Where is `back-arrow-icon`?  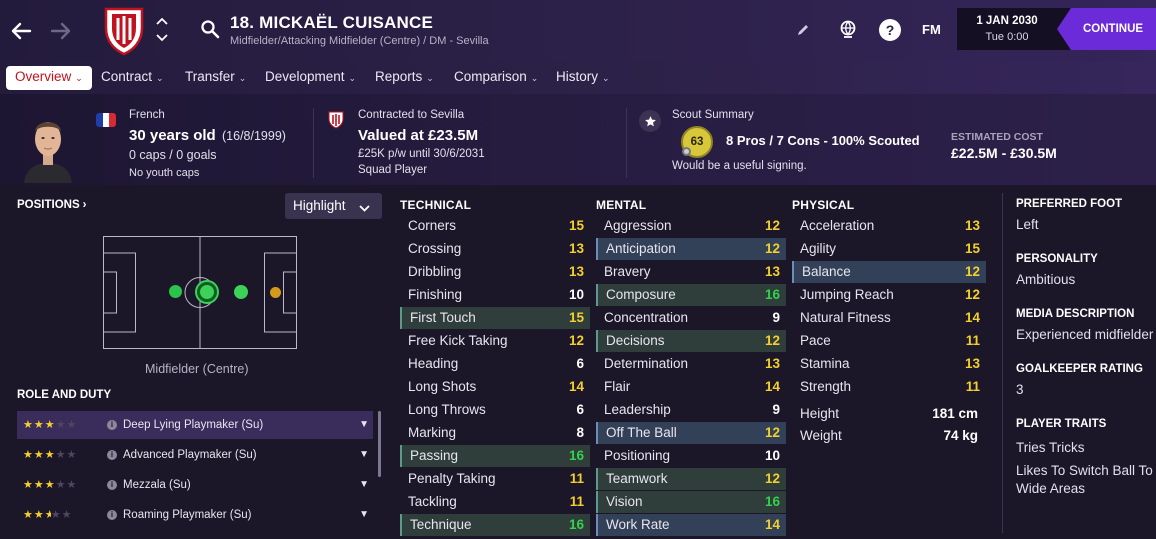
back-arrow-icon is located at coordinates (21, 31).